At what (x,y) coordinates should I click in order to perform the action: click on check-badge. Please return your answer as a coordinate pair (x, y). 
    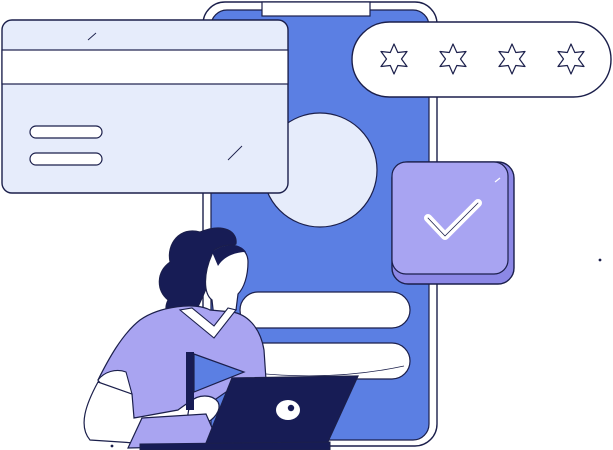
    Looking at the image, I should click on (453, 223).